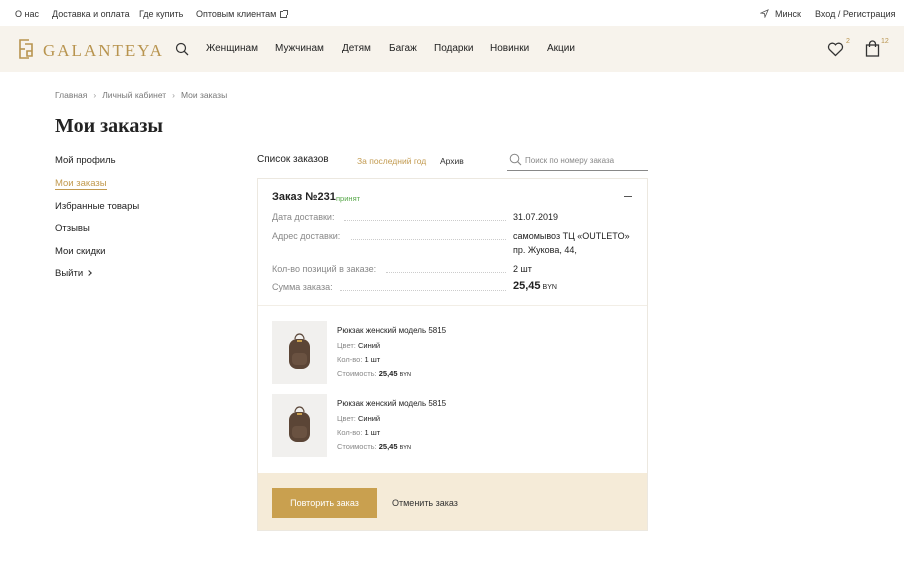  I want to click on nav-new: Новинки, so click(509, 48).